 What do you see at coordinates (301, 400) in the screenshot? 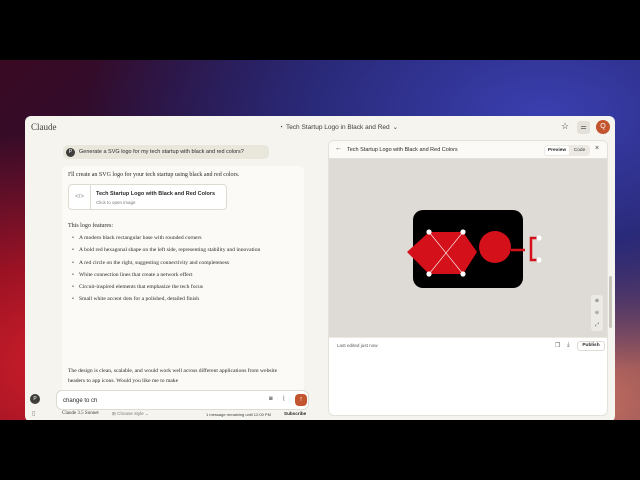
I see `send-button: ↑` at bounding box center [301, 400].